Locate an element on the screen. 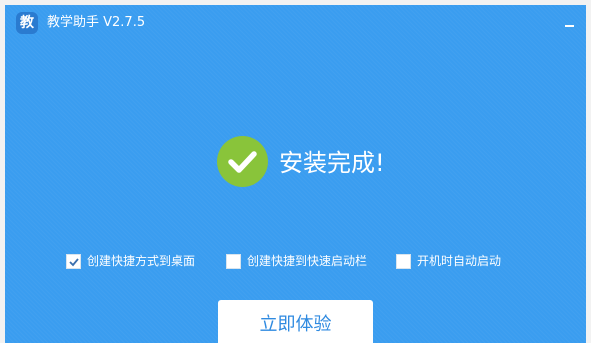  start-now-button: 立即体验 is located at coordinates (295, 321).